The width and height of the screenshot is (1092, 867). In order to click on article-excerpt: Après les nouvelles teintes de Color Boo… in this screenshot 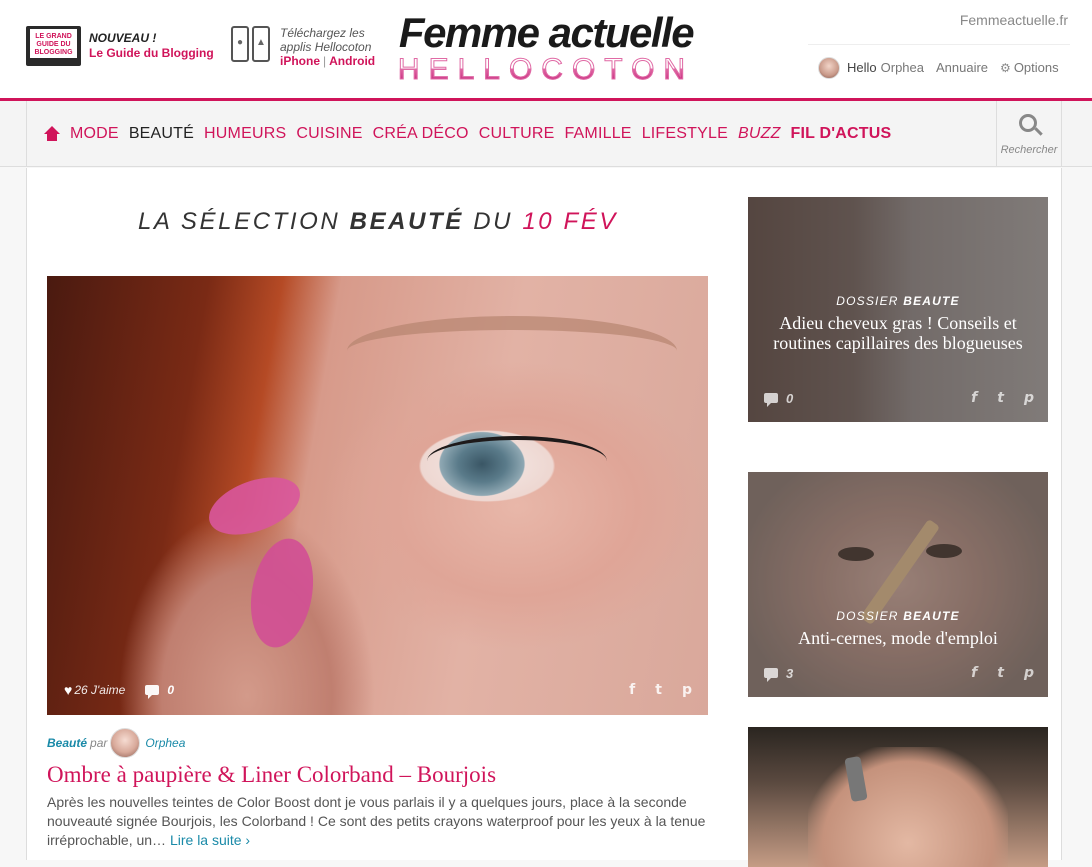, I will do `click(377, 821)`.